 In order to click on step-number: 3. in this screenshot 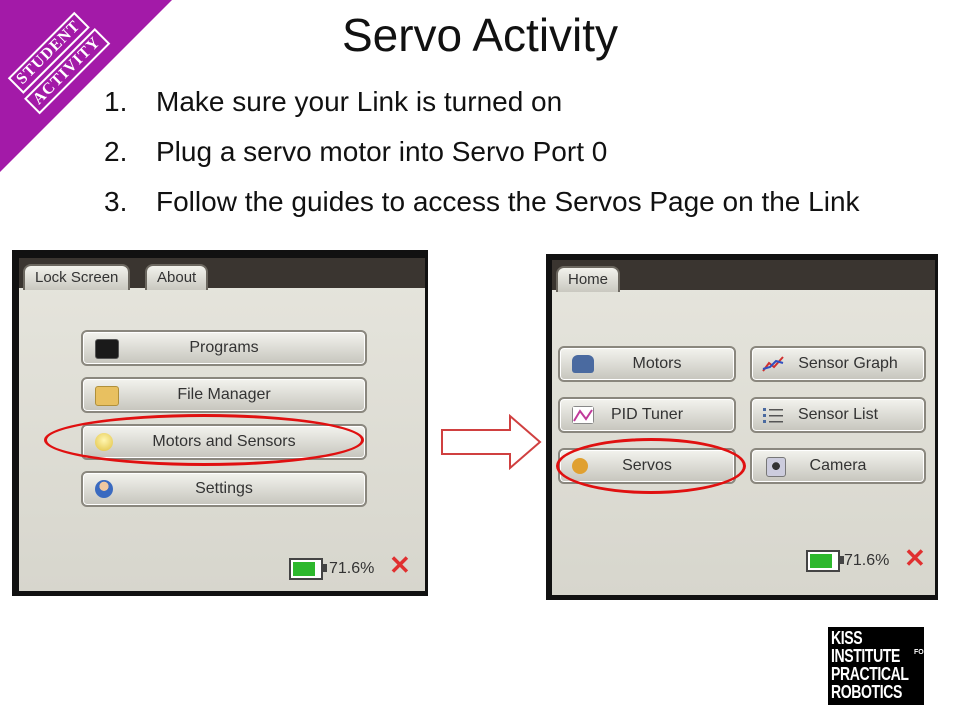, I will do `click(116, 201)`.